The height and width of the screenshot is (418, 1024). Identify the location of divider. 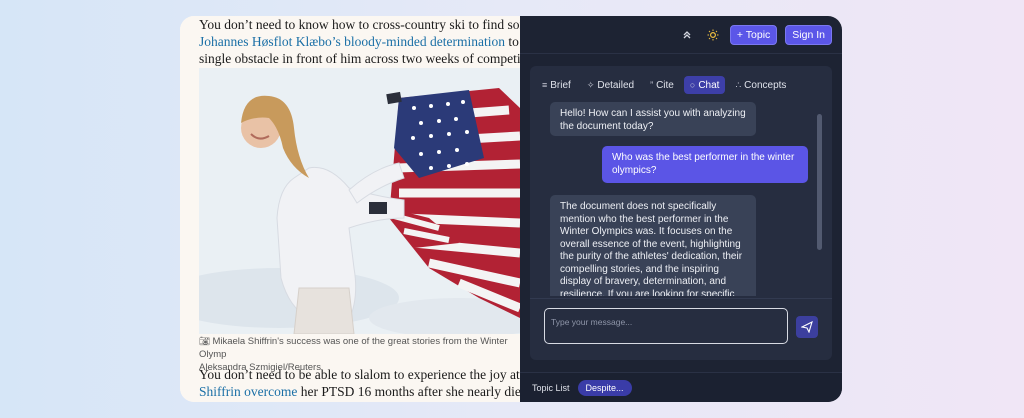
(681, 298).